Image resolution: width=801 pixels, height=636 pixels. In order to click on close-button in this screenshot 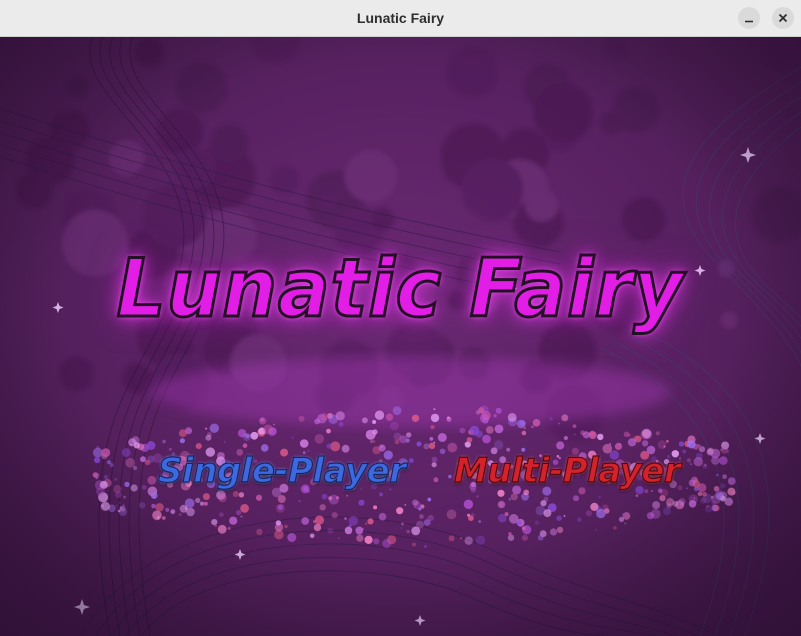, I will do `click(783, 18)`.